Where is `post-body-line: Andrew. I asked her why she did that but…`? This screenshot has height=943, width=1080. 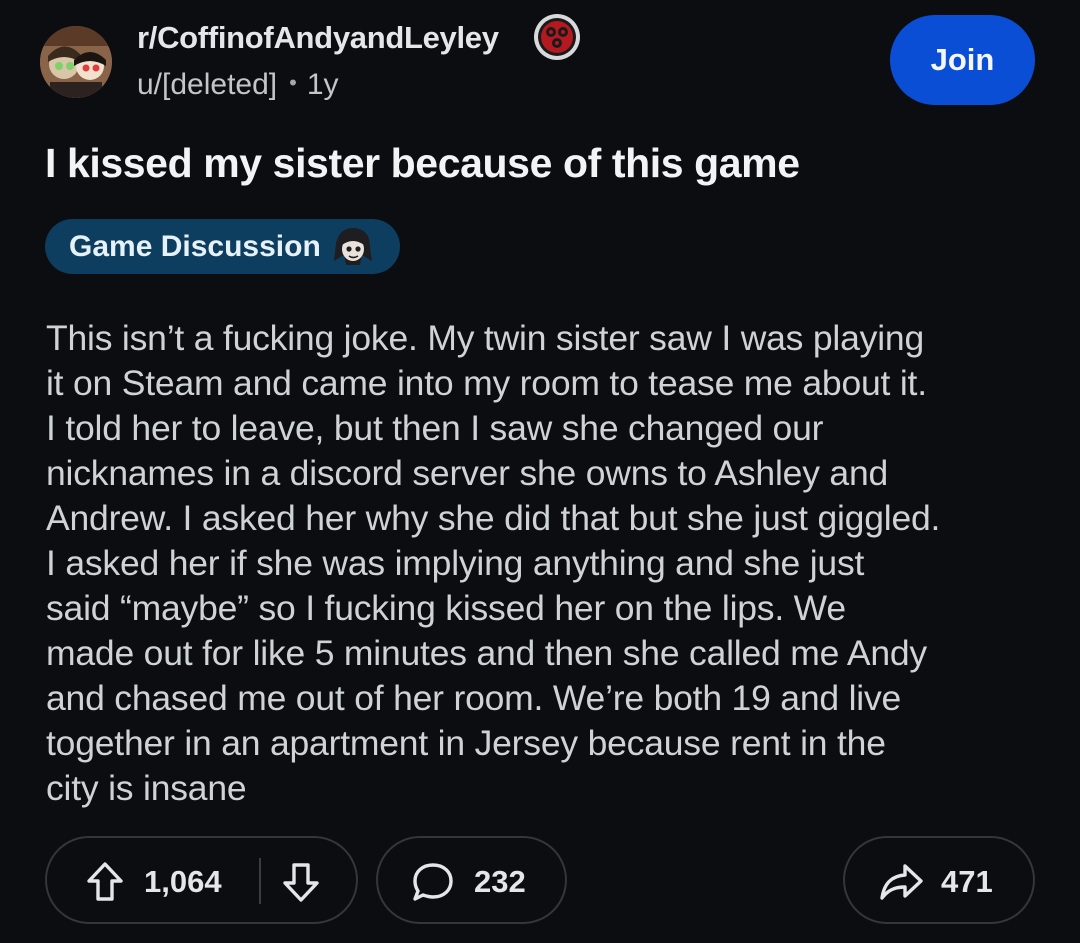
post-body-line: Andrew. I asked her why she did that but… is located at coordinates (493, 518).